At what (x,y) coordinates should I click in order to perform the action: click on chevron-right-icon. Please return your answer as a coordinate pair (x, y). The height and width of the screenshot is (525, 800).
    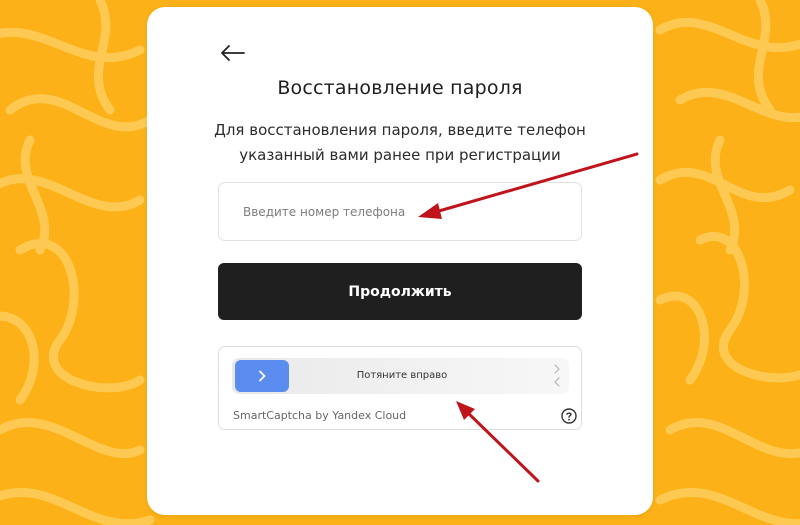
    Looking at the image, I should click on (262, 376).